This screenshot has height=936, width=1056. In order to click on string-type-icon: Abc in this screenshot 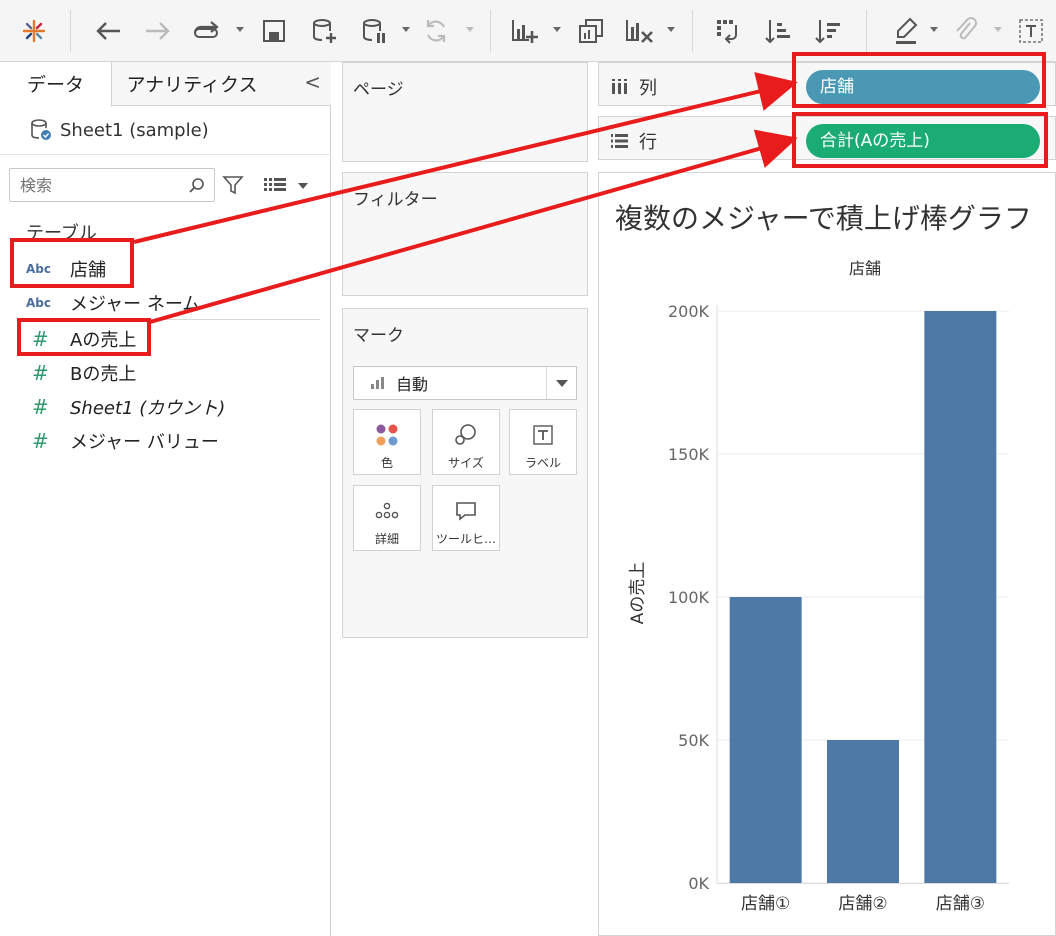, I will do `click(38, 303)`.